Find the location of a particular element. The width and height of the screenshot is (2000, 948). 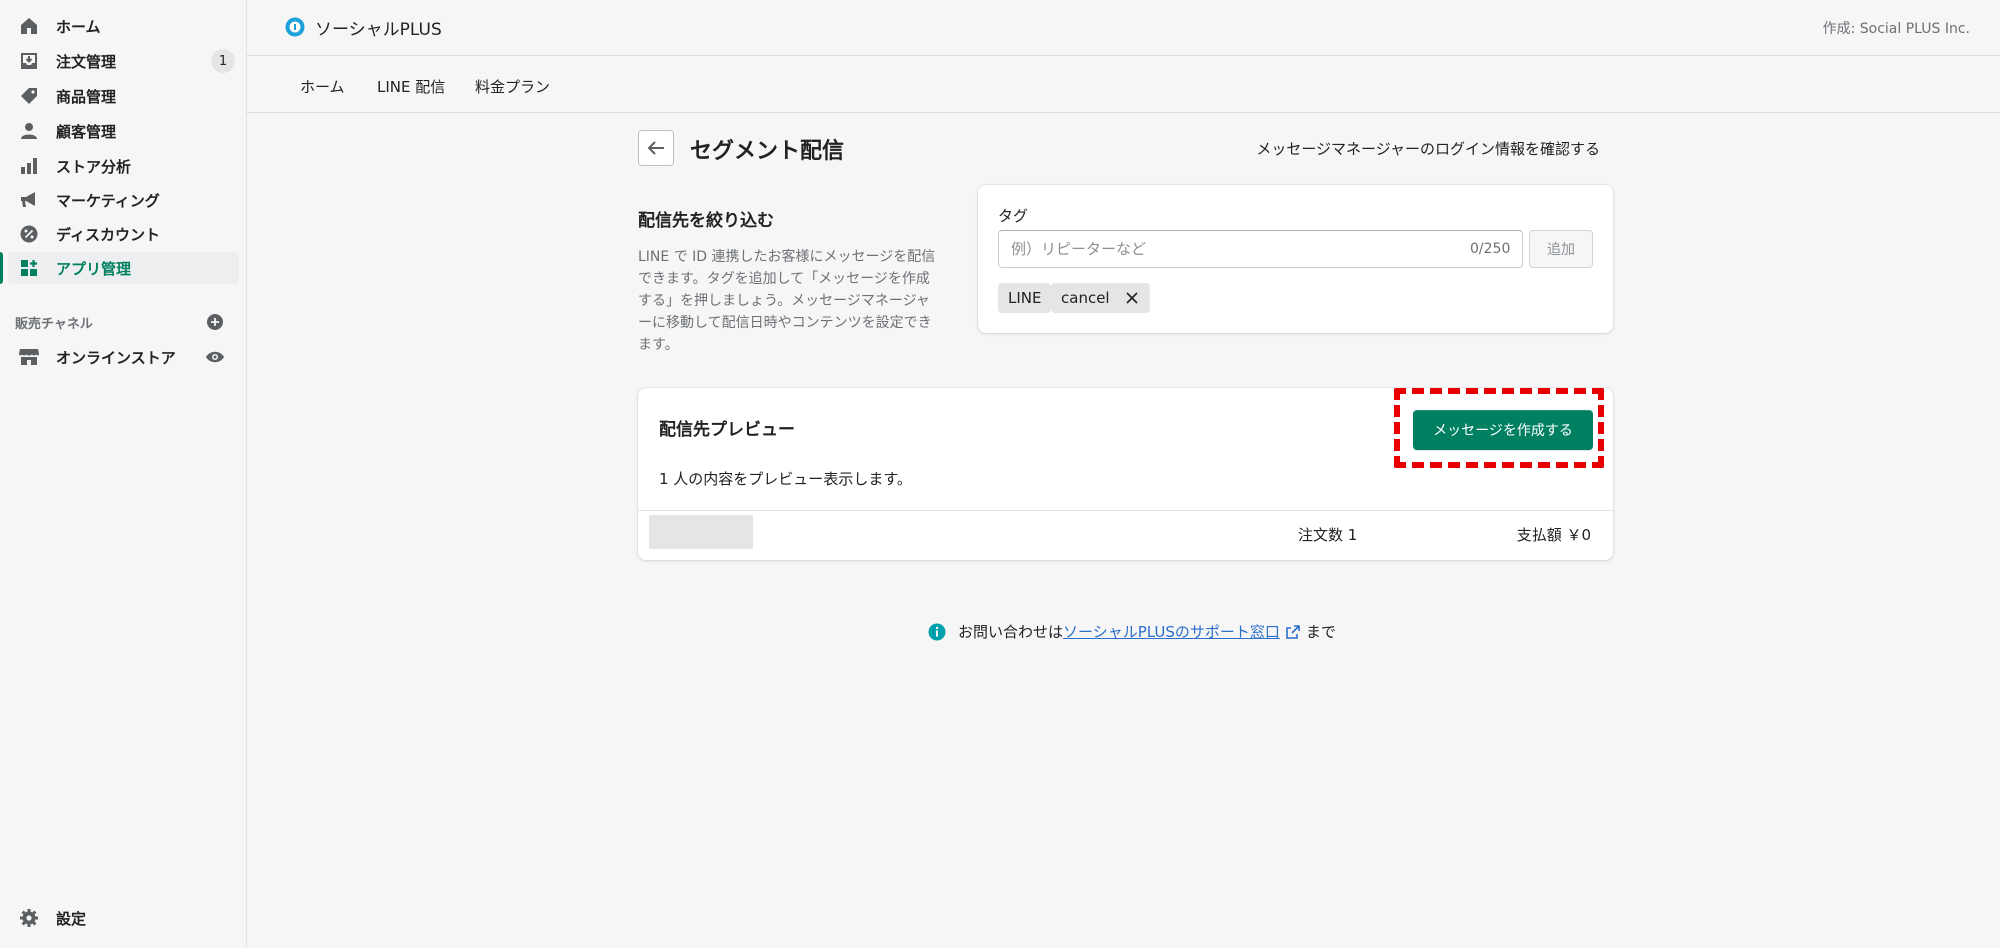

eye-icon is located at coordinates (215, 357).